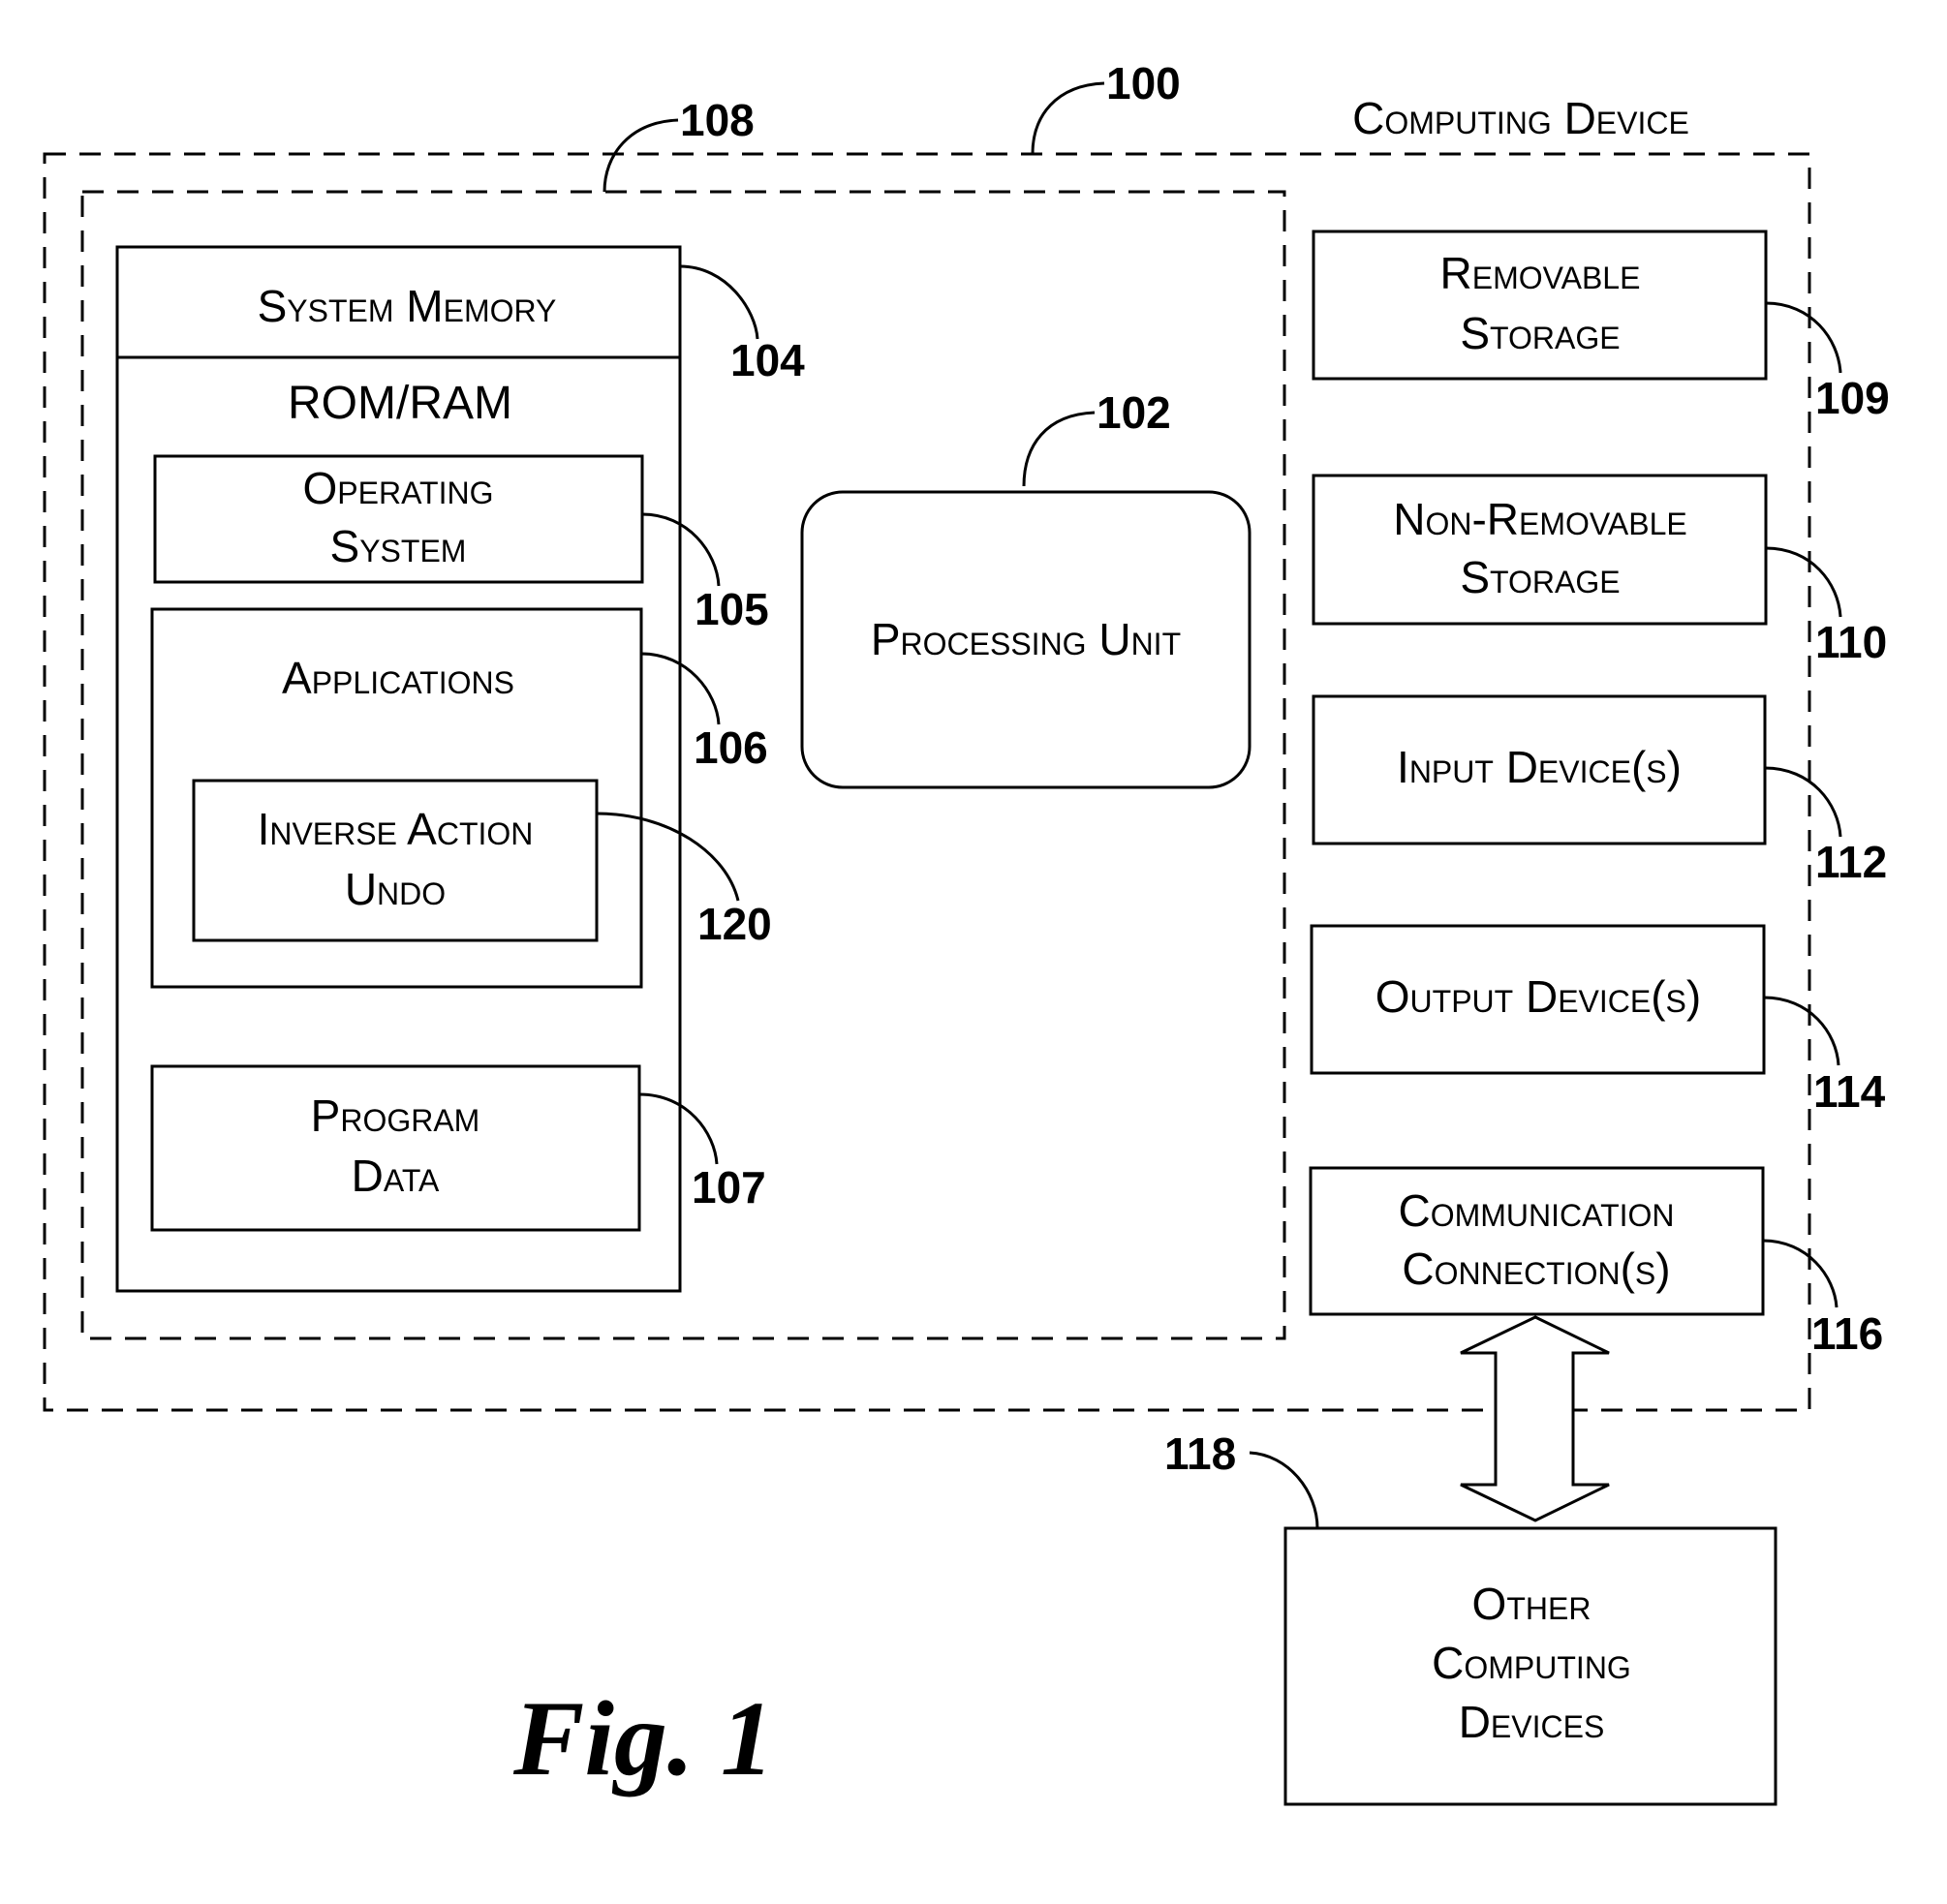  I want to click on removable-storage-label-1: Removable, so click(1540, 273).